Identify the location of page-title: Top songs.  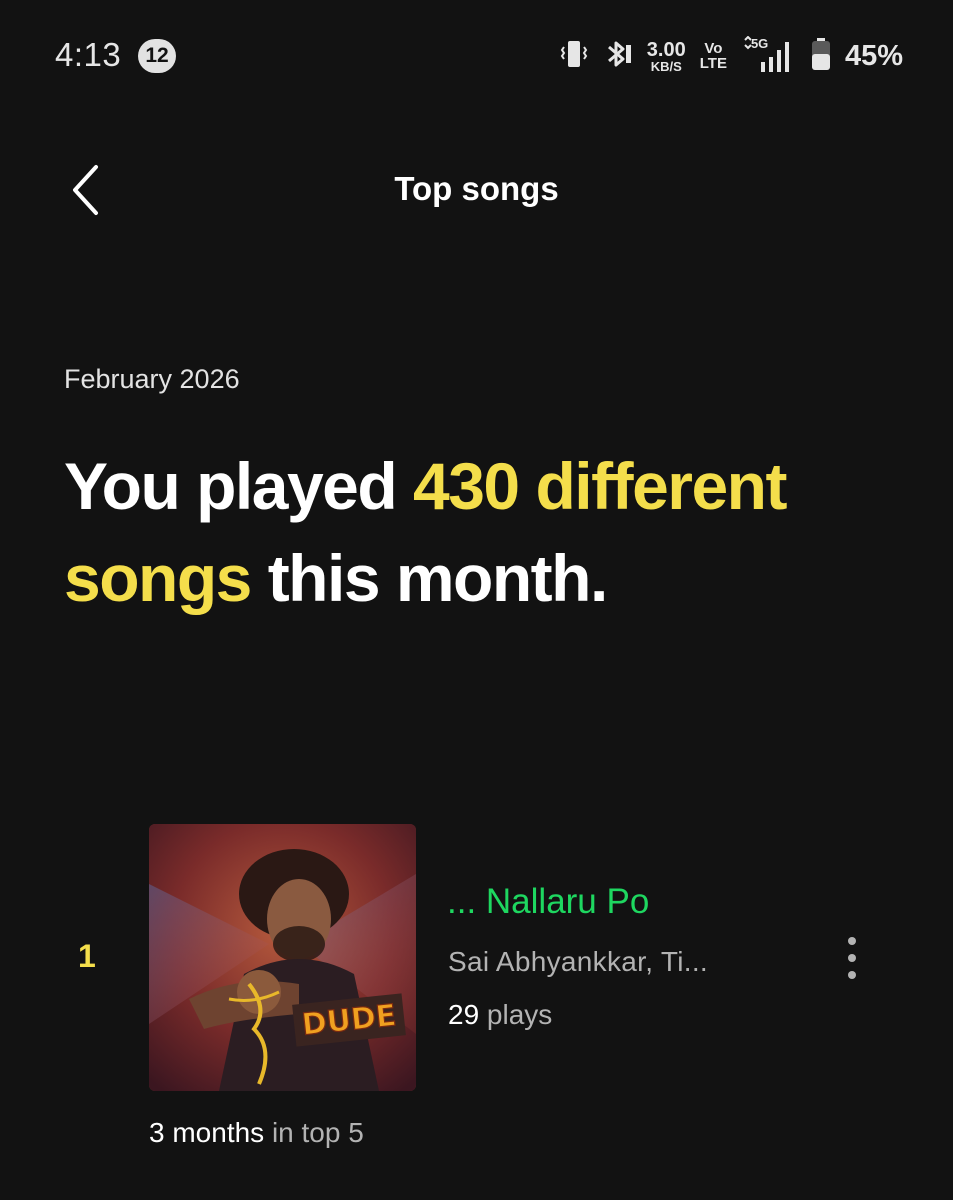
(476, 188).